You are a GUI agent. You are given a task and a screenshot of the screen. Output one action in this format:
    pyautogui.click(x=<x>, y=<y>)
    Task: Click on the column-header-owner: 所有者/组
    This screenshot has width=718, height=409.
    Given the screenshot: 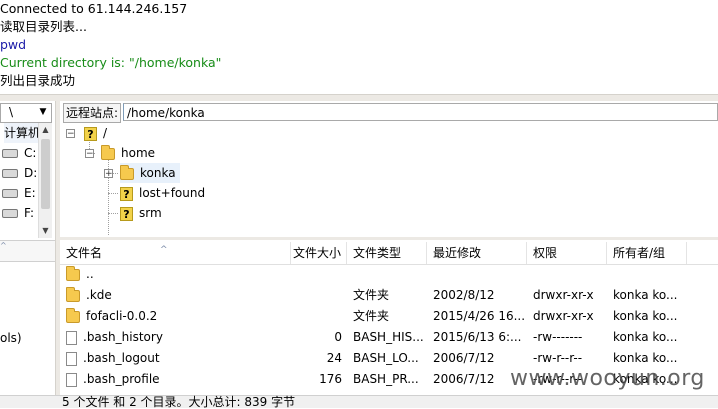 What is the action you would take?
    pyautogui.click(x=647, y=253)
    